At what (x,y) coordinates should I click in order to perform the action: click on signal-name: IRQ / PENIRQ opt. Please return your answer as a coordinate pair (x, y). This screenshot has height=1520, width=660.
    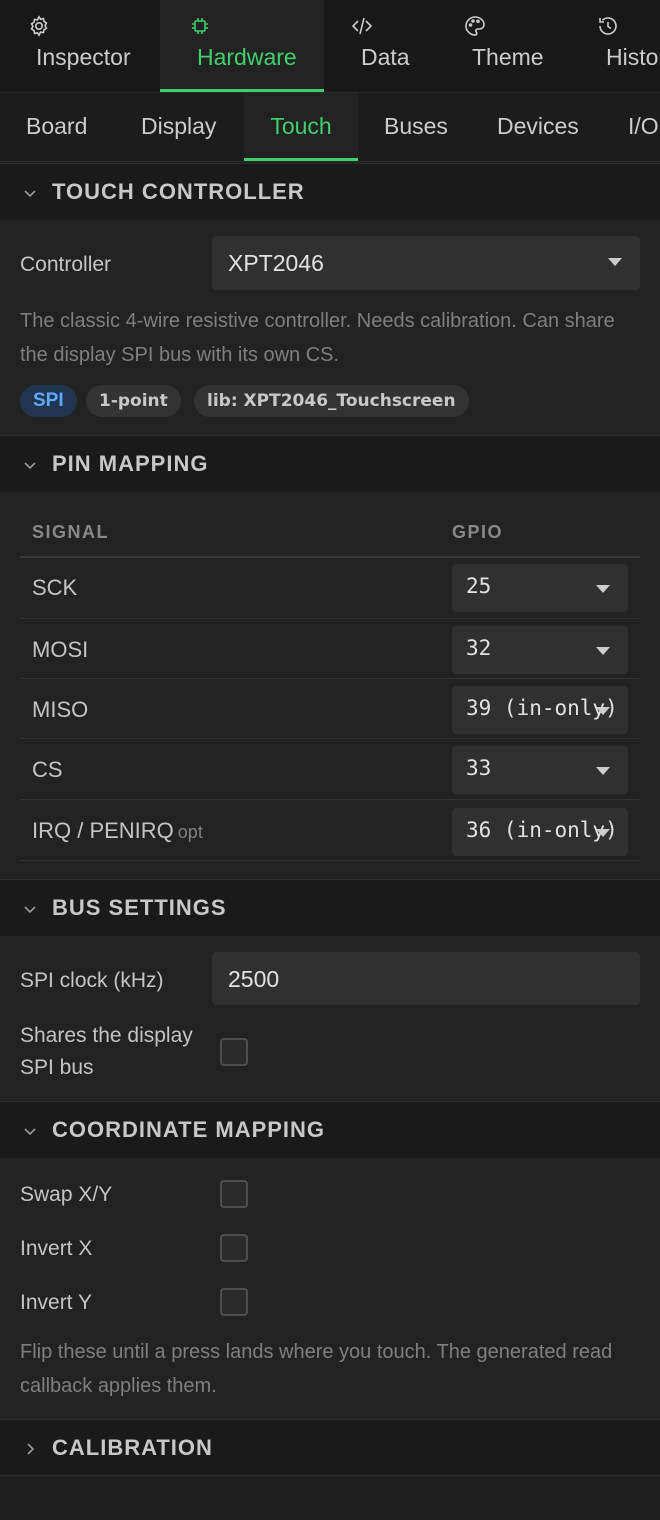
    Looking at the image, I should click on (117, 831).